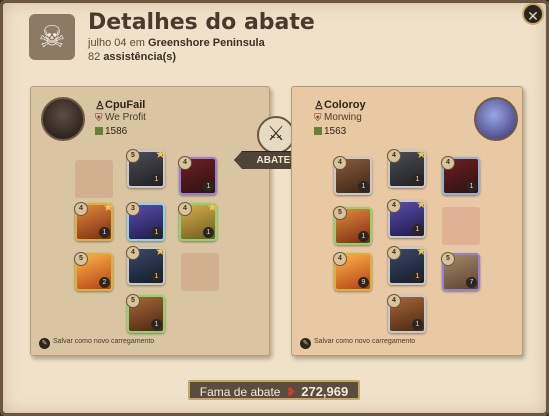 This screenshot has width=549, height=416. What do you see at coordinates (460, 271) in the screenshot?
I see `victim-slot-food: 57` at bounding box center [460, 271].